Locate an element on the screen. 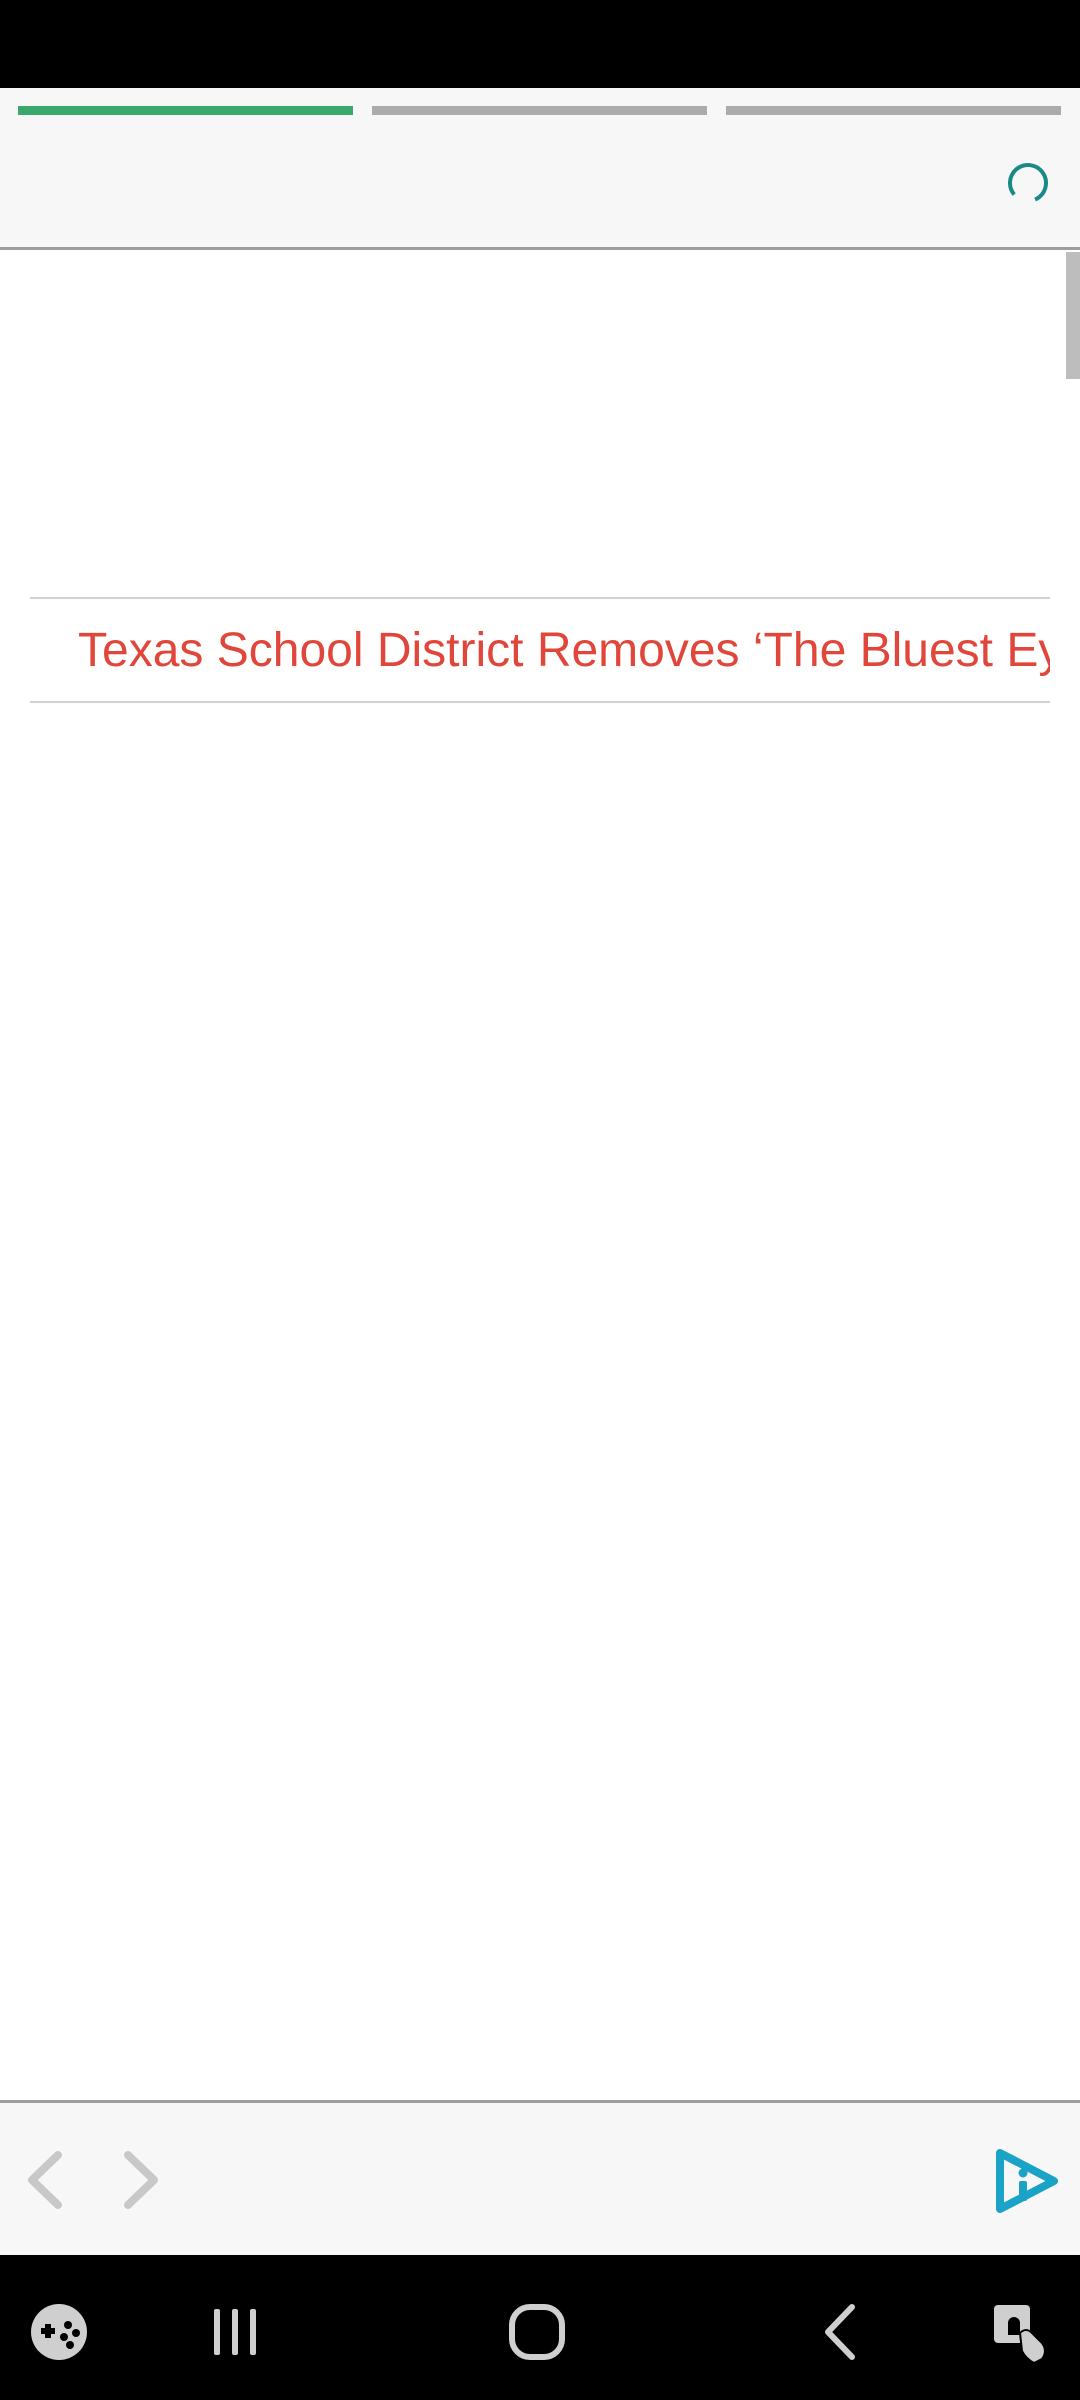  scrollbar is located at coordinates (1073, 315).